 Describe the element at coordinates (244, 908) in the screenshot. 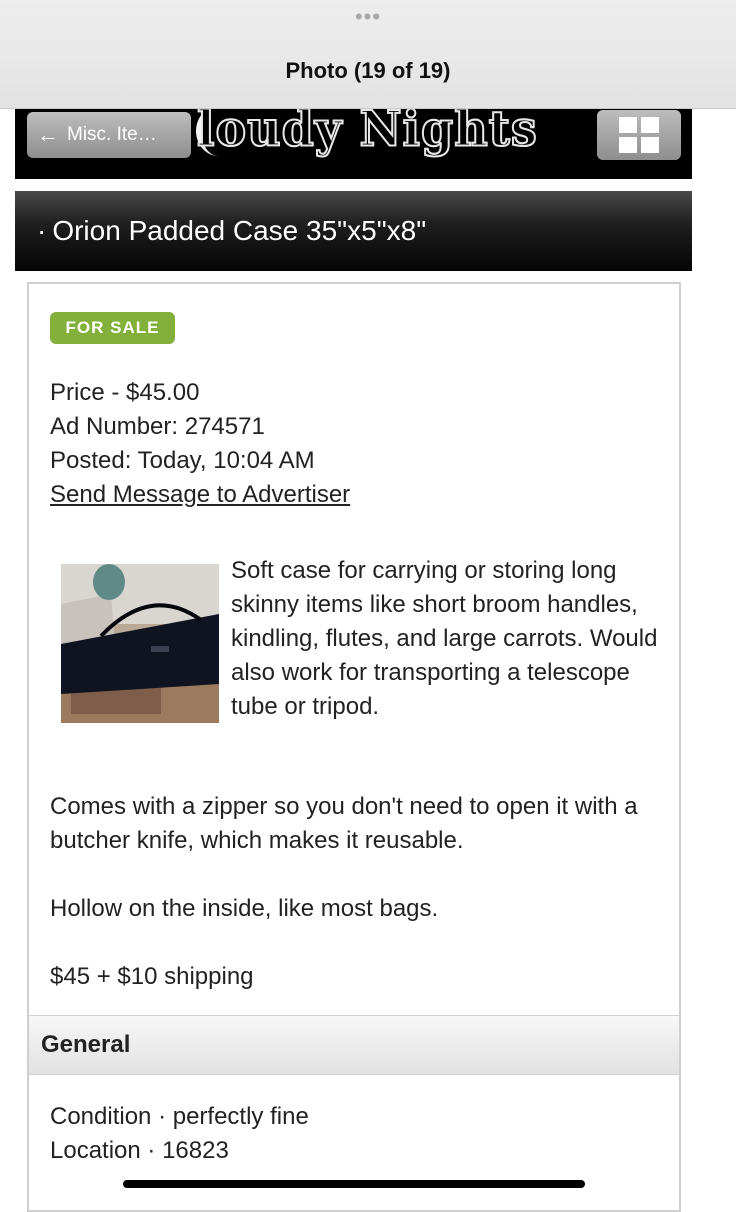

I see `hollow-paragraph: Hollow on the inside, like most bags.` at that location.